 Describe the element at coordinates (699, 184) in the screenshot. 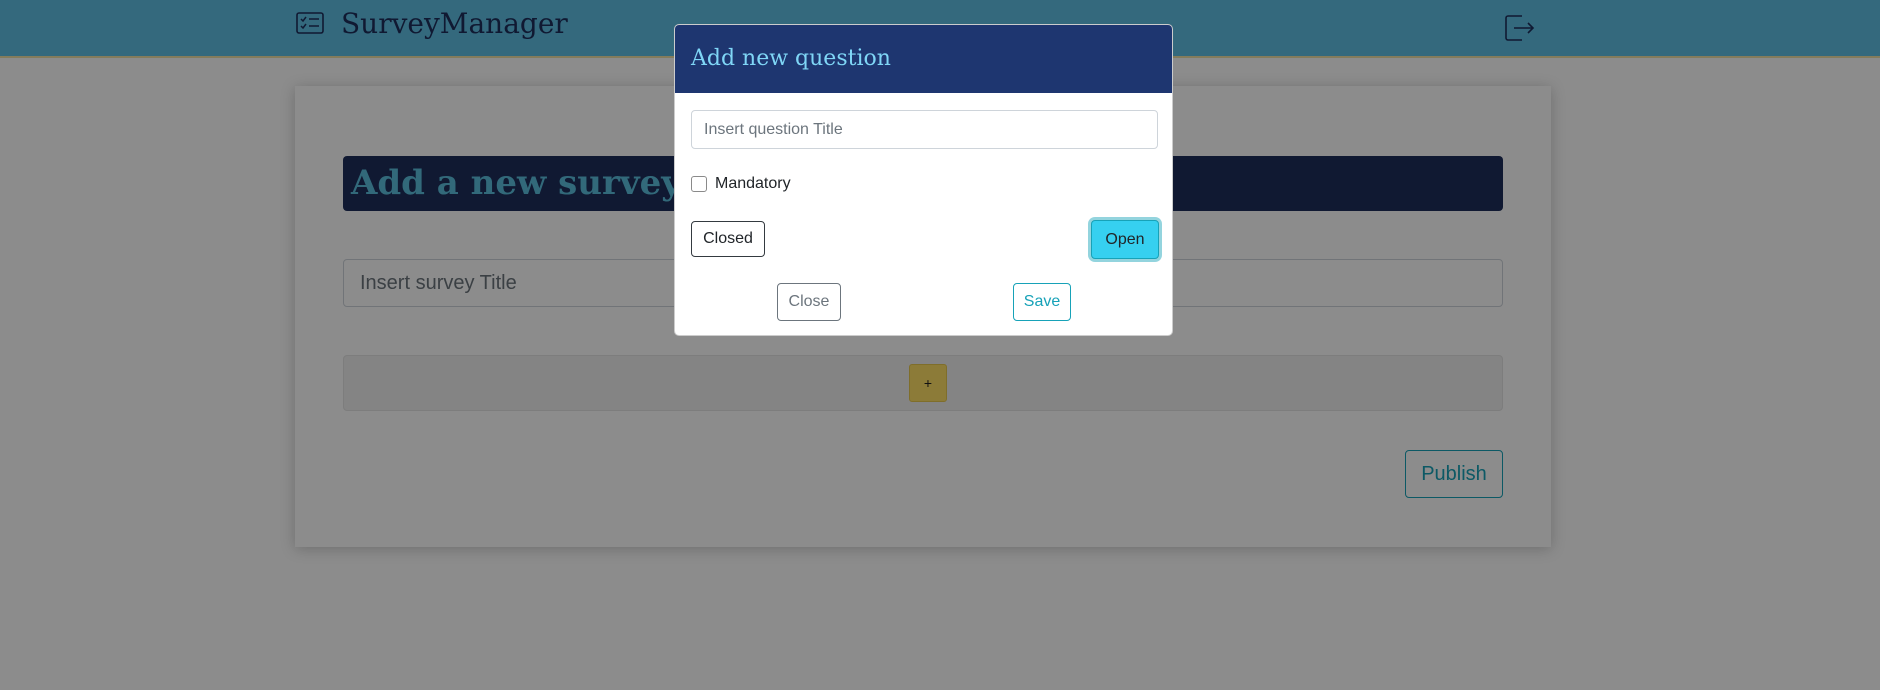

I see `mandatory-checkbox` at that location.